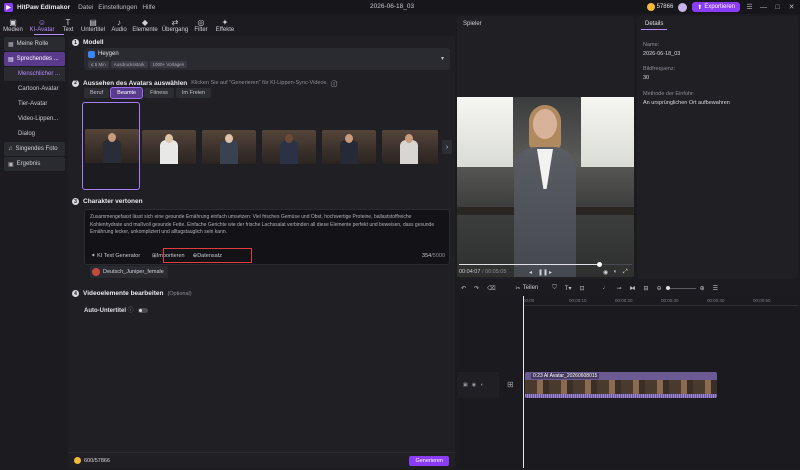 This screenshot has width=800, height=470. Describe the element at coordinates (261, 460) in the screenshot. I see `bottom-bar: 600/57866 Generieren` at that location.